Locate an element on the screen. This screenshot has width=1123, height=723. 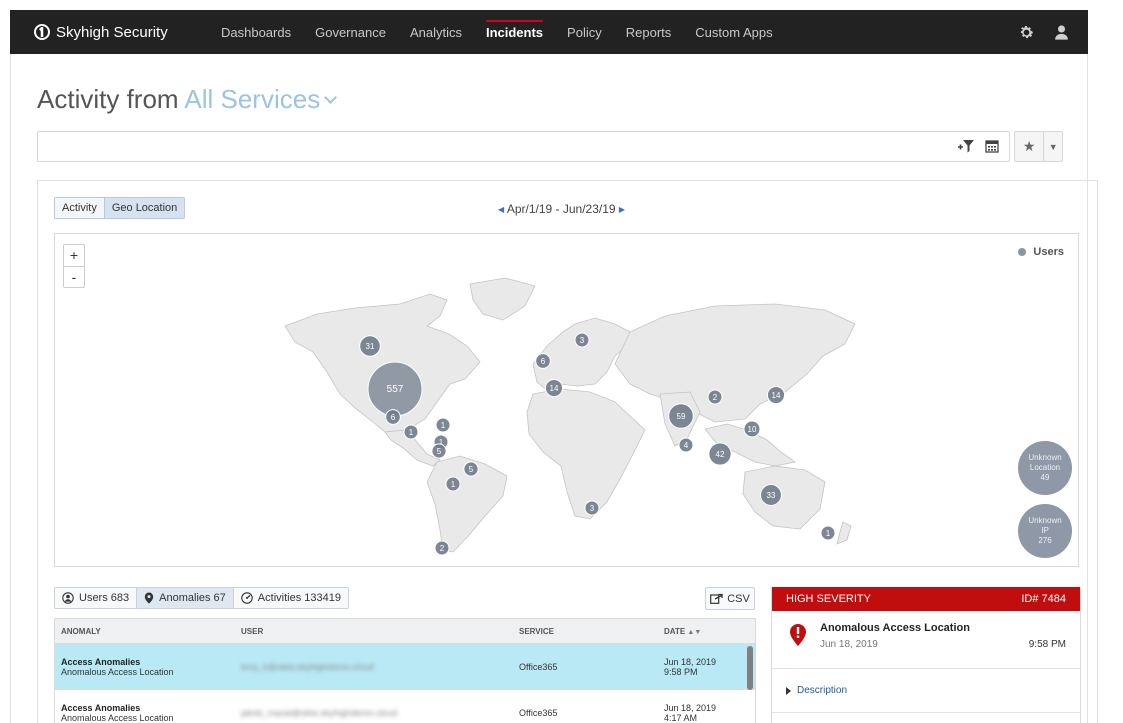
cluster-colombia: 5 is located at coordinates (439, 451).